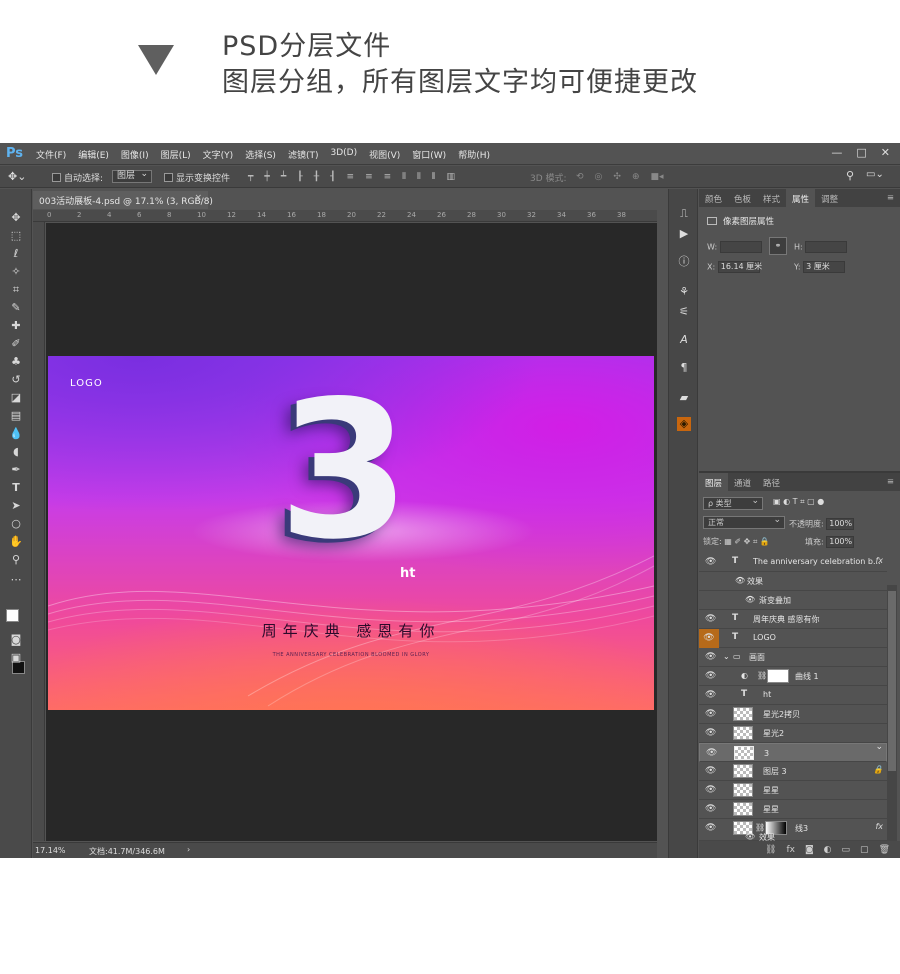 This screenshot has height=974, width=900. What do you see at coordinates (351, 177) in the screenshot?
I see `distribute-top-icon: ≡` at bounding box center [351, 177].